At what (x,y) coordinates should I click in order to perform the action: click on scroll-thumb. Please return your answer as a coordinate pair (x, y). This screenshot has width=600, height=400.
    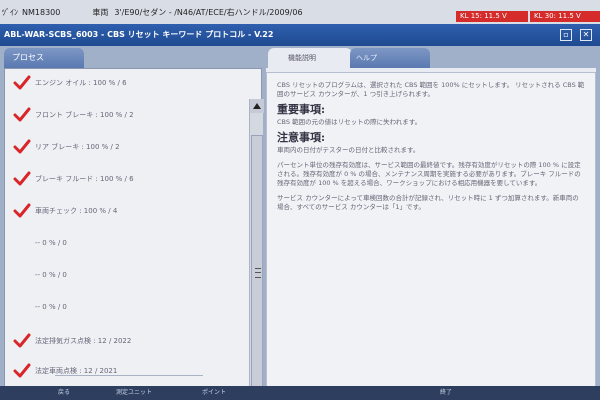
    Looking at the image, I should click on (257, 267).